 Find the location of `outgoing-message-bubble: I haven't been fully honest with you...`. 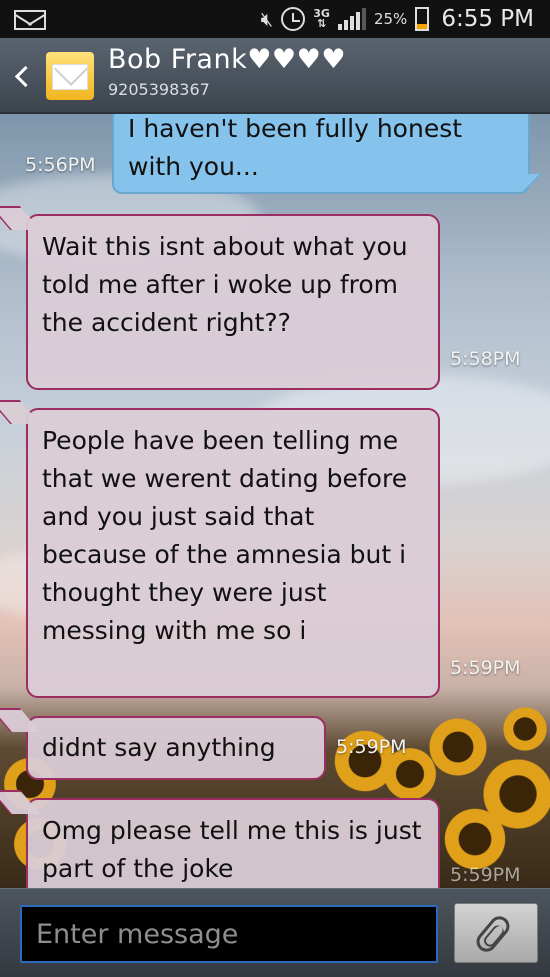

outgoing-message-bubble: I haven't been fully honest with you... is located at coordinates (327, 154).